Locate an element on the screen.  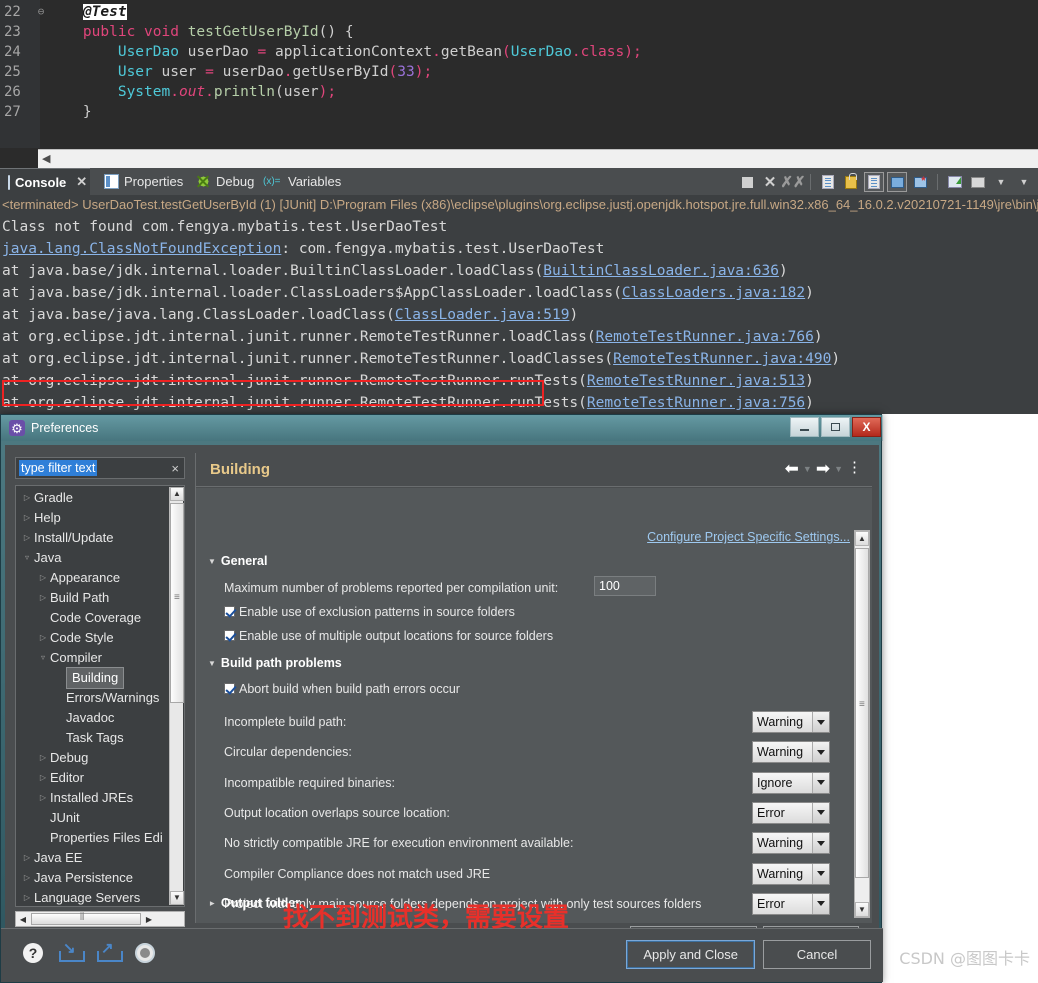
severity-combo: Ignore is located at coordinates (791, 782).